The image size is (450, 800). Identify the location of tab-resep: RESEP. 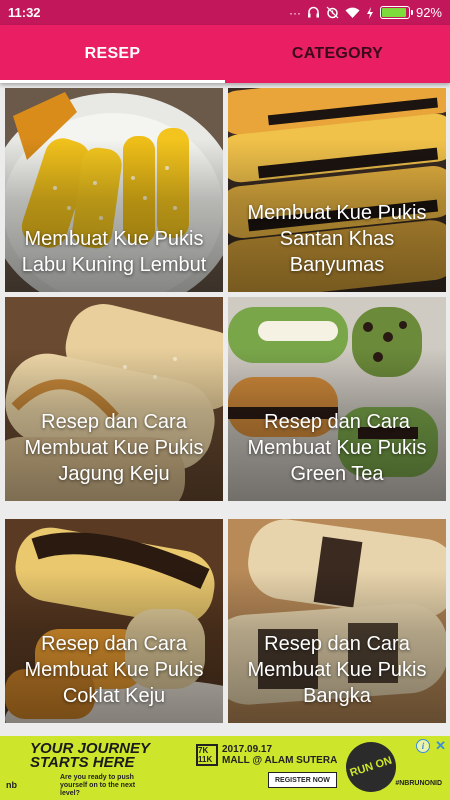
(112, 54).